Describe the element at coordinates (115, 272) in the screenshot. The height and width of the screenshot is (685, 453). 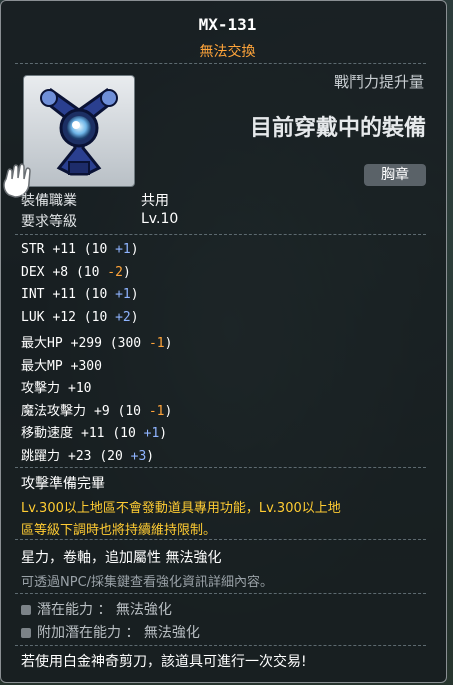
I see `stat-bonus: -2` at that location.